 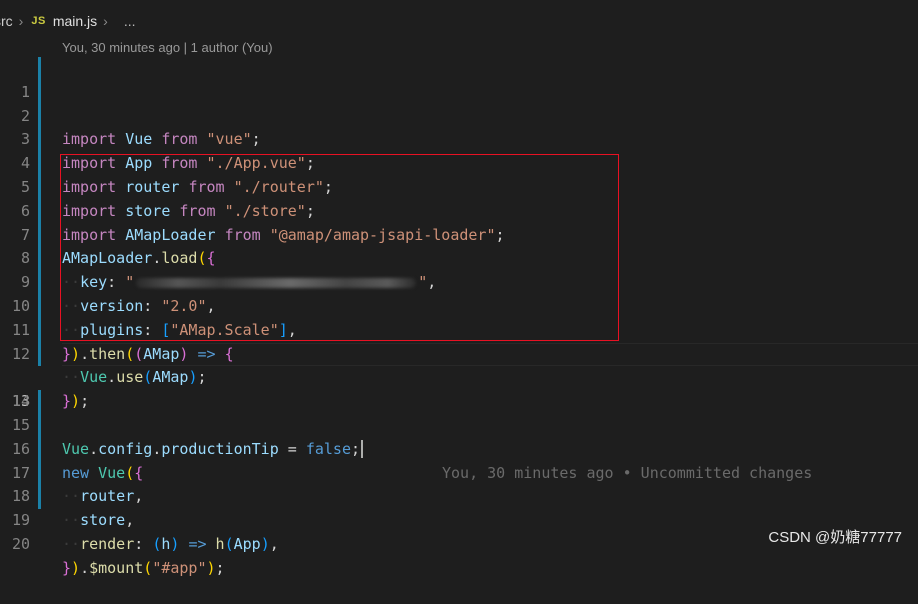 I want to click on line-number: 20, so click(x=20, y=543).